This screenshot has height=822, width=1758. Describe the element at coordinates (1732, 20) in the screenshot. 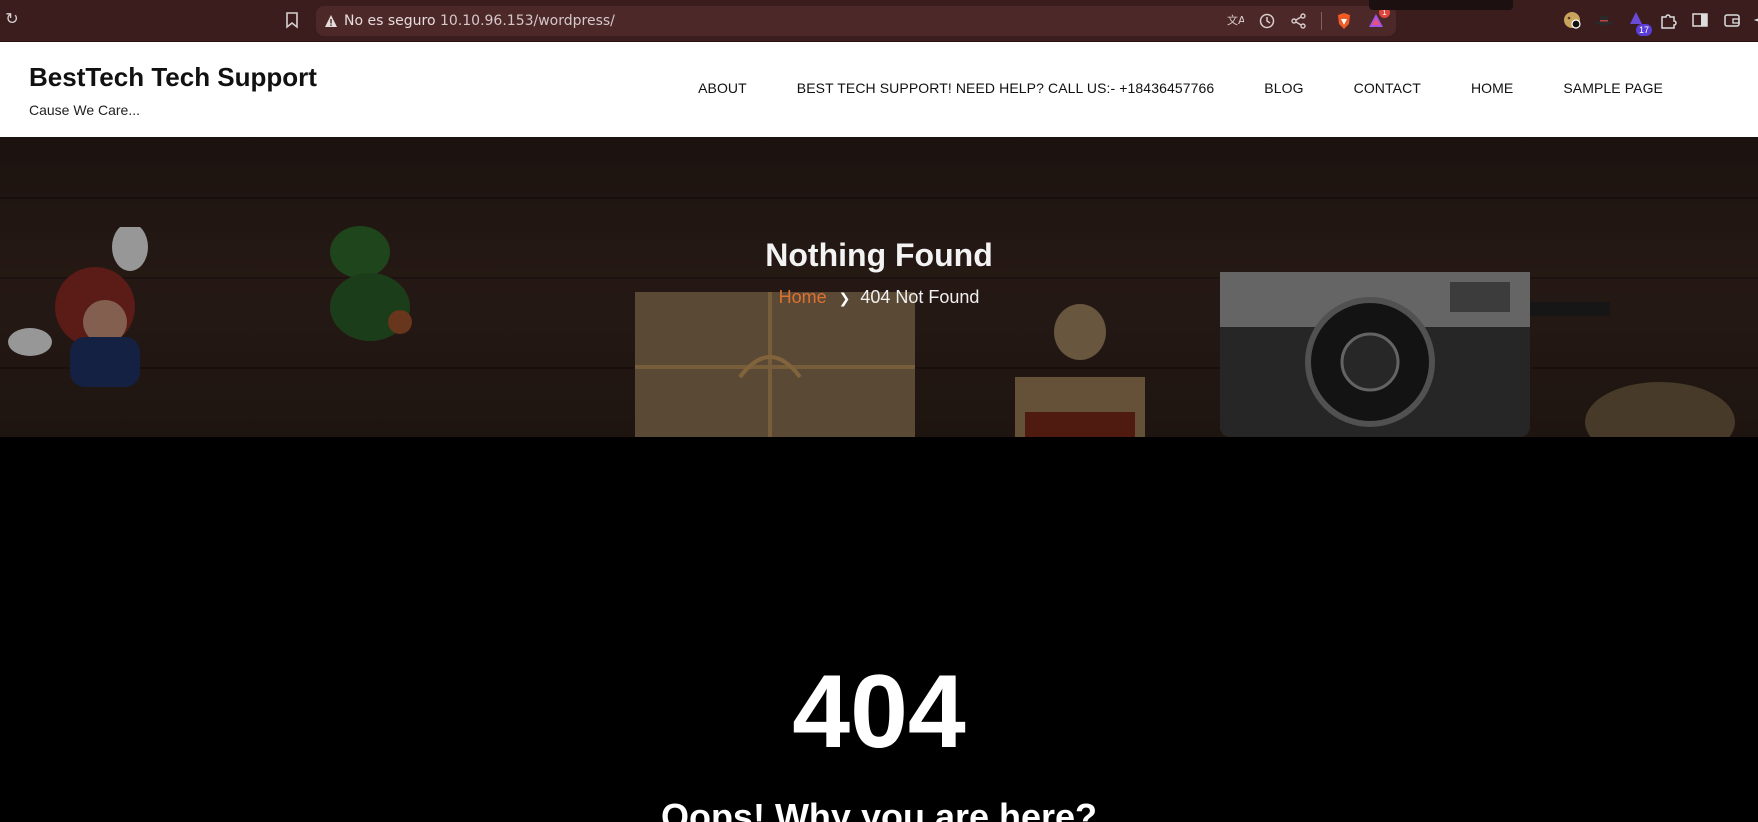

I see `wallet-icon` at that location.